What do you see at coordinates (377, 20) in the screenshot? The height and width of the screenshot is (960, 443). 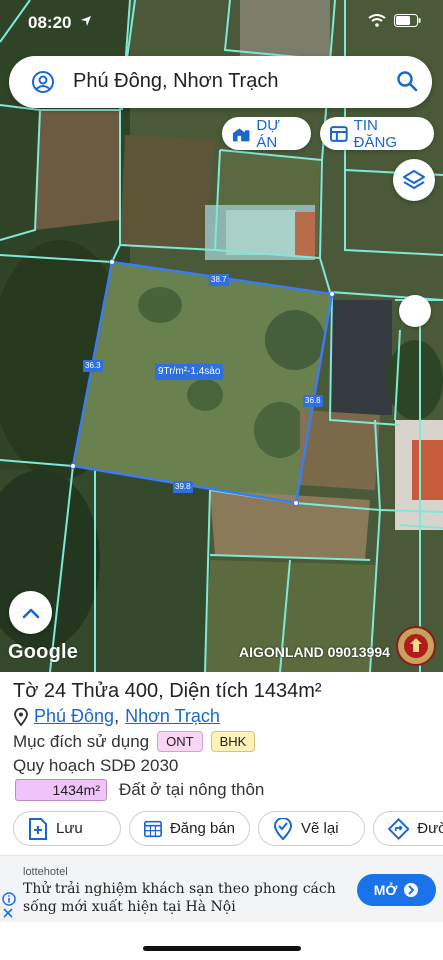 I see `wifi-icon` at bounding box center [377, 20].